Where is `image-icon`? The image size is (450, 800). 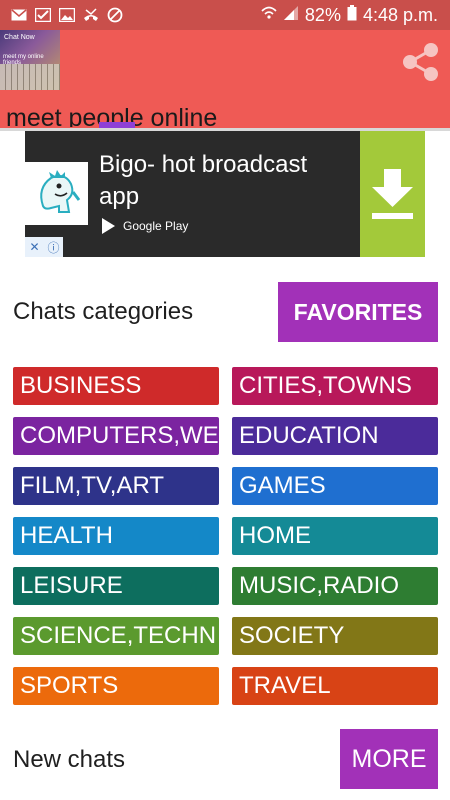 image-icon is located at coordinates (67, 15).